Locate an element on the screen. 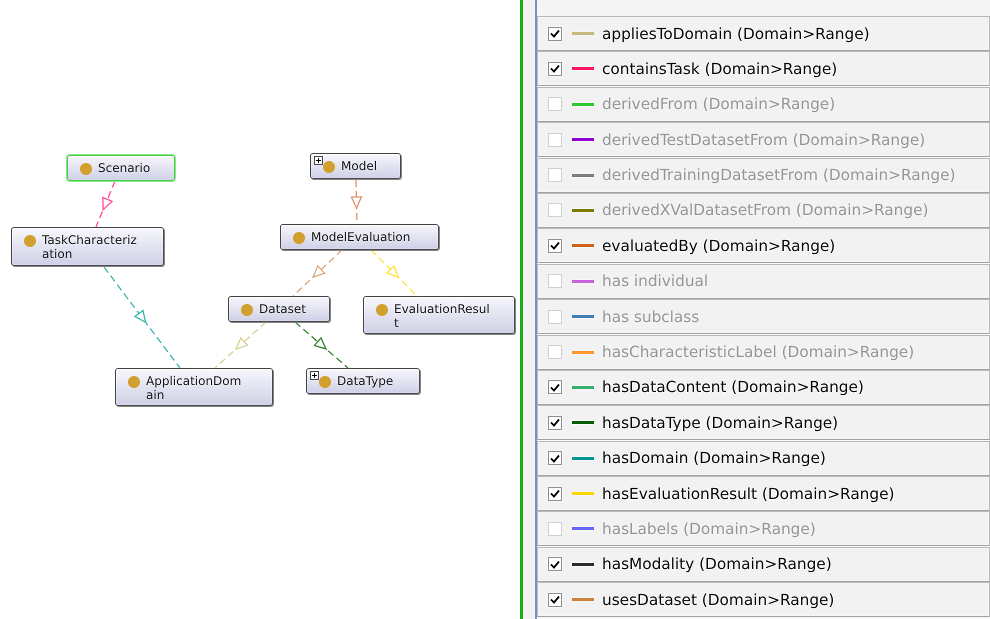 This screenshot has height=619, width=990. class-name: ModelEvaluation is located at coordinates (360, 237).